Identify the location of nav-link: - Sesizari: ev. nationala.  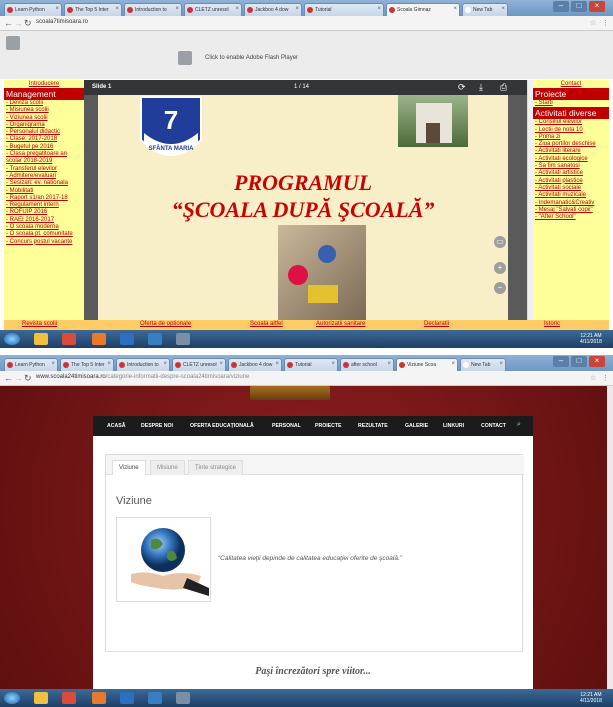
(44, 183).